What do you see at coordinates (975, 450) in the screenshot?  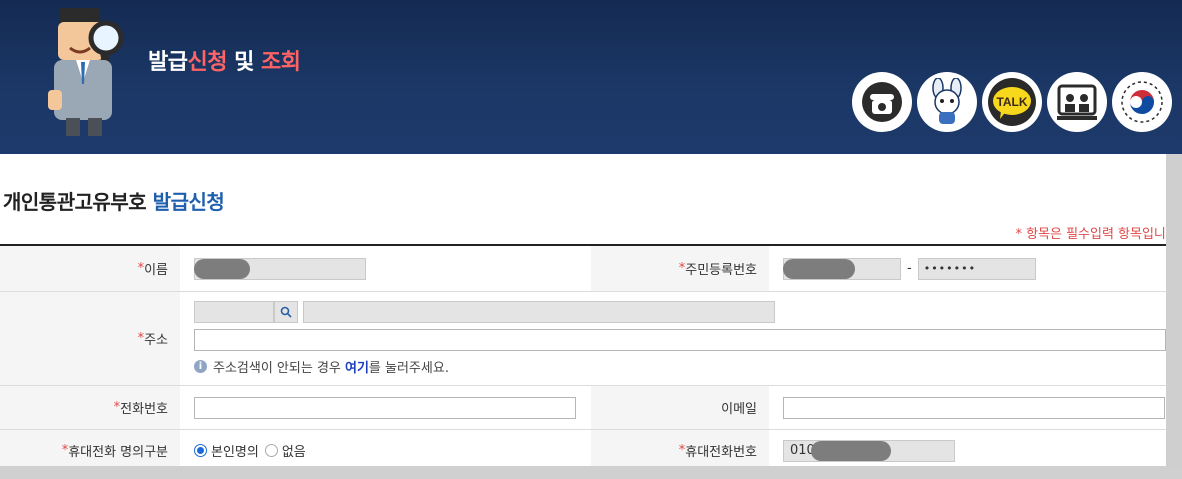 I see `mobile-cell: 010` at bounding box center [975, 450].